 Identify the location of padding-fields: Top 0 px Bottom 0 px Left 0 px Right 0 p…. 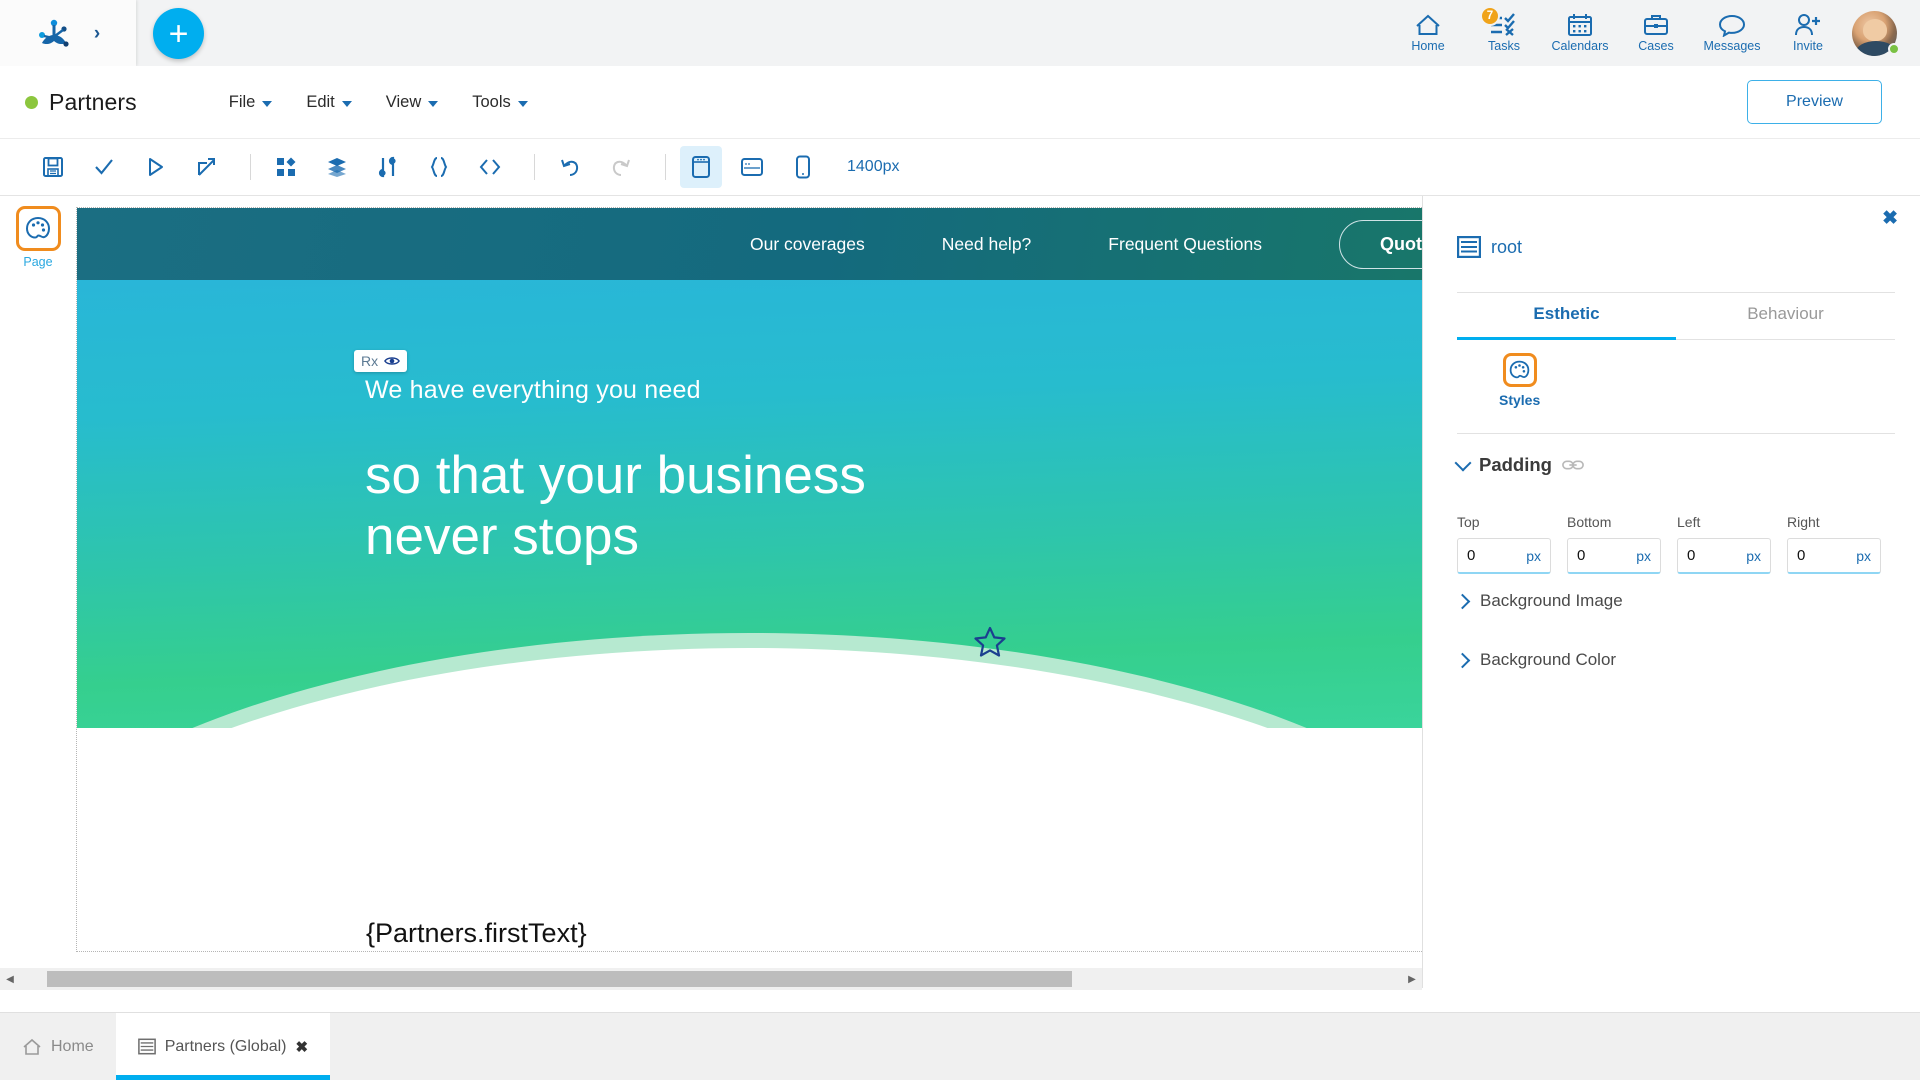
(1677, 544).